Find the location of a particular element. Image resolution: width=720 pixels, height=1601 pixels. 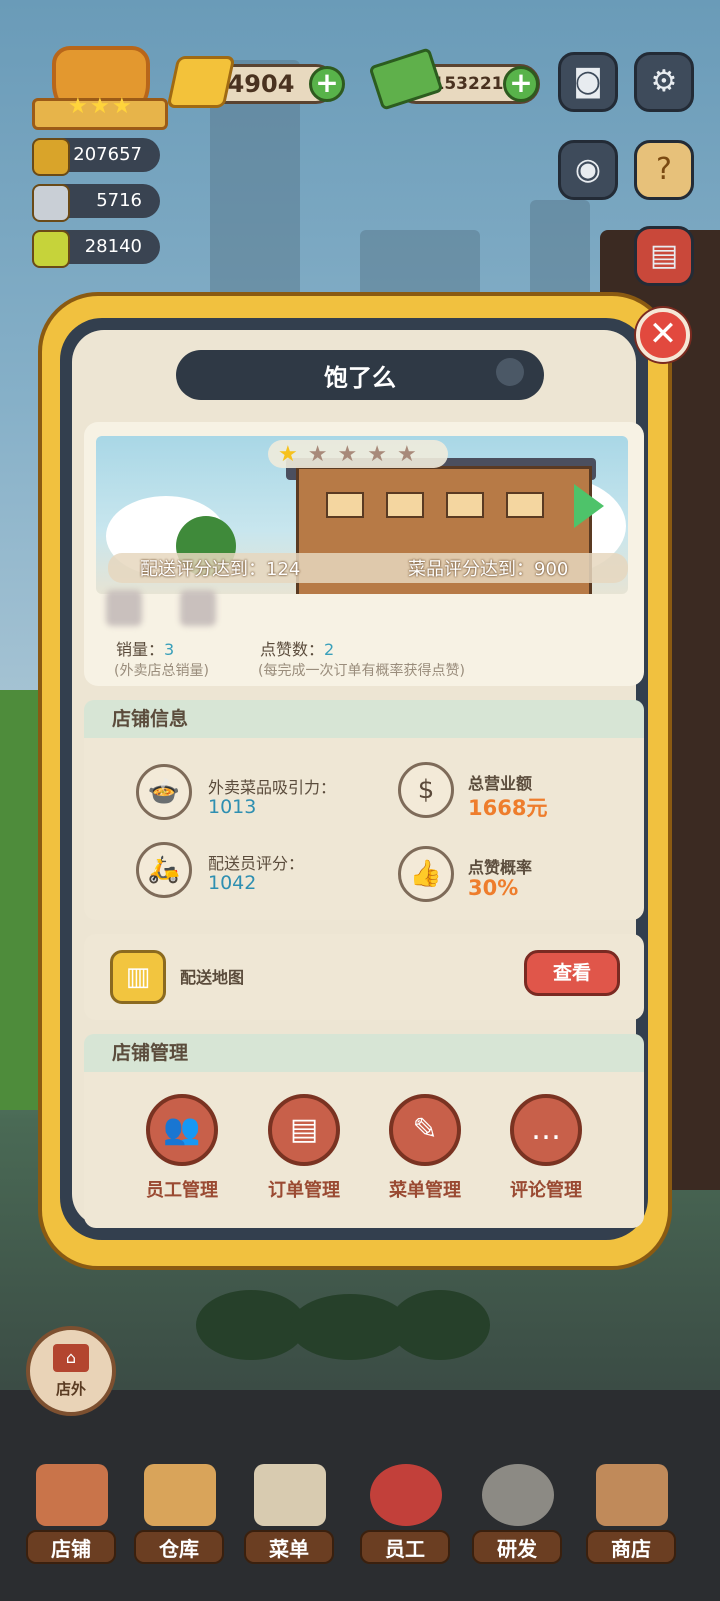

delivery-map-label: 配送地图 is located at coordinates (212, 977).